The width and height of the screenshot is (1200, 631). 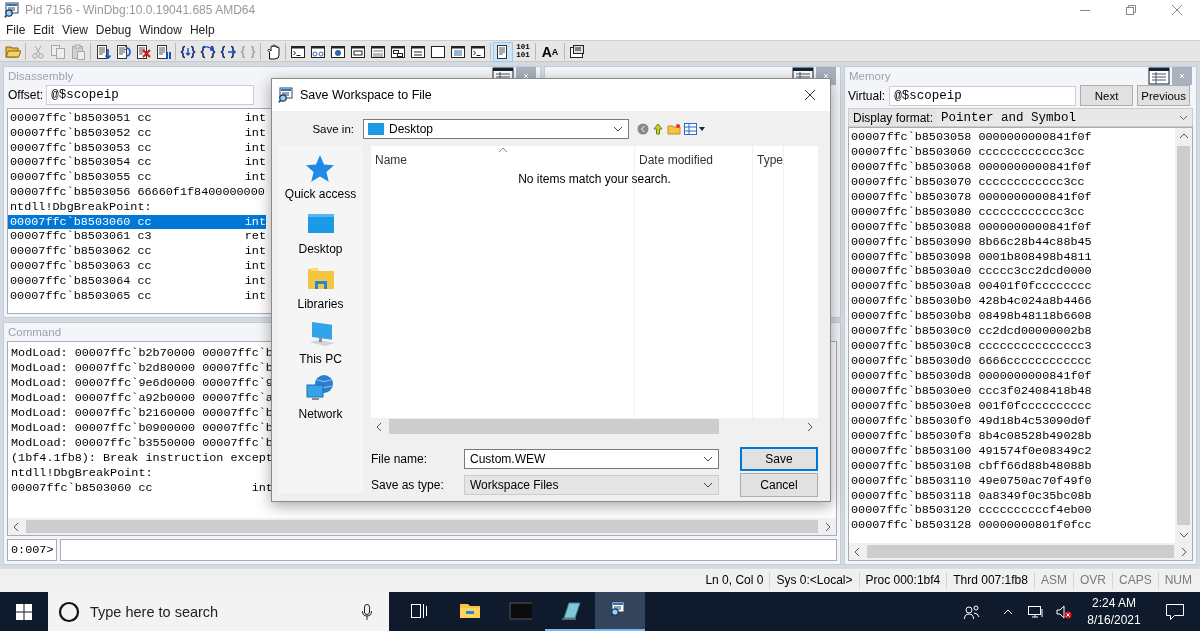 I want to click on disassembly-row: 00007ffc`b8503056 66660f1f8400000000, so click(x=137, y=192).